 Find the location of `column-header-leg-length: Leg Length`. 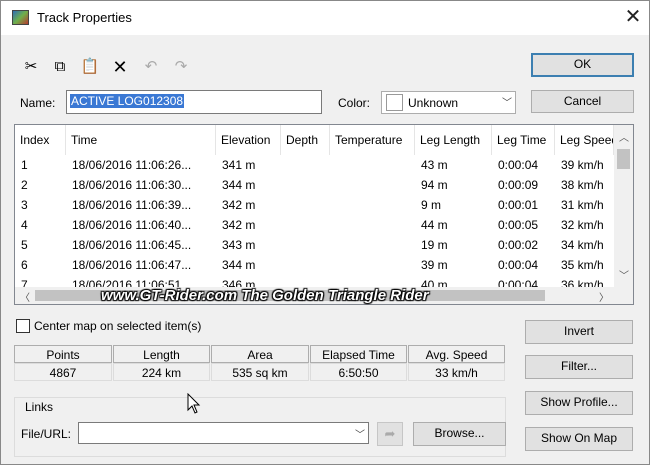

column-header-leg-length: Leg Length is located at coordinates (453, 140).